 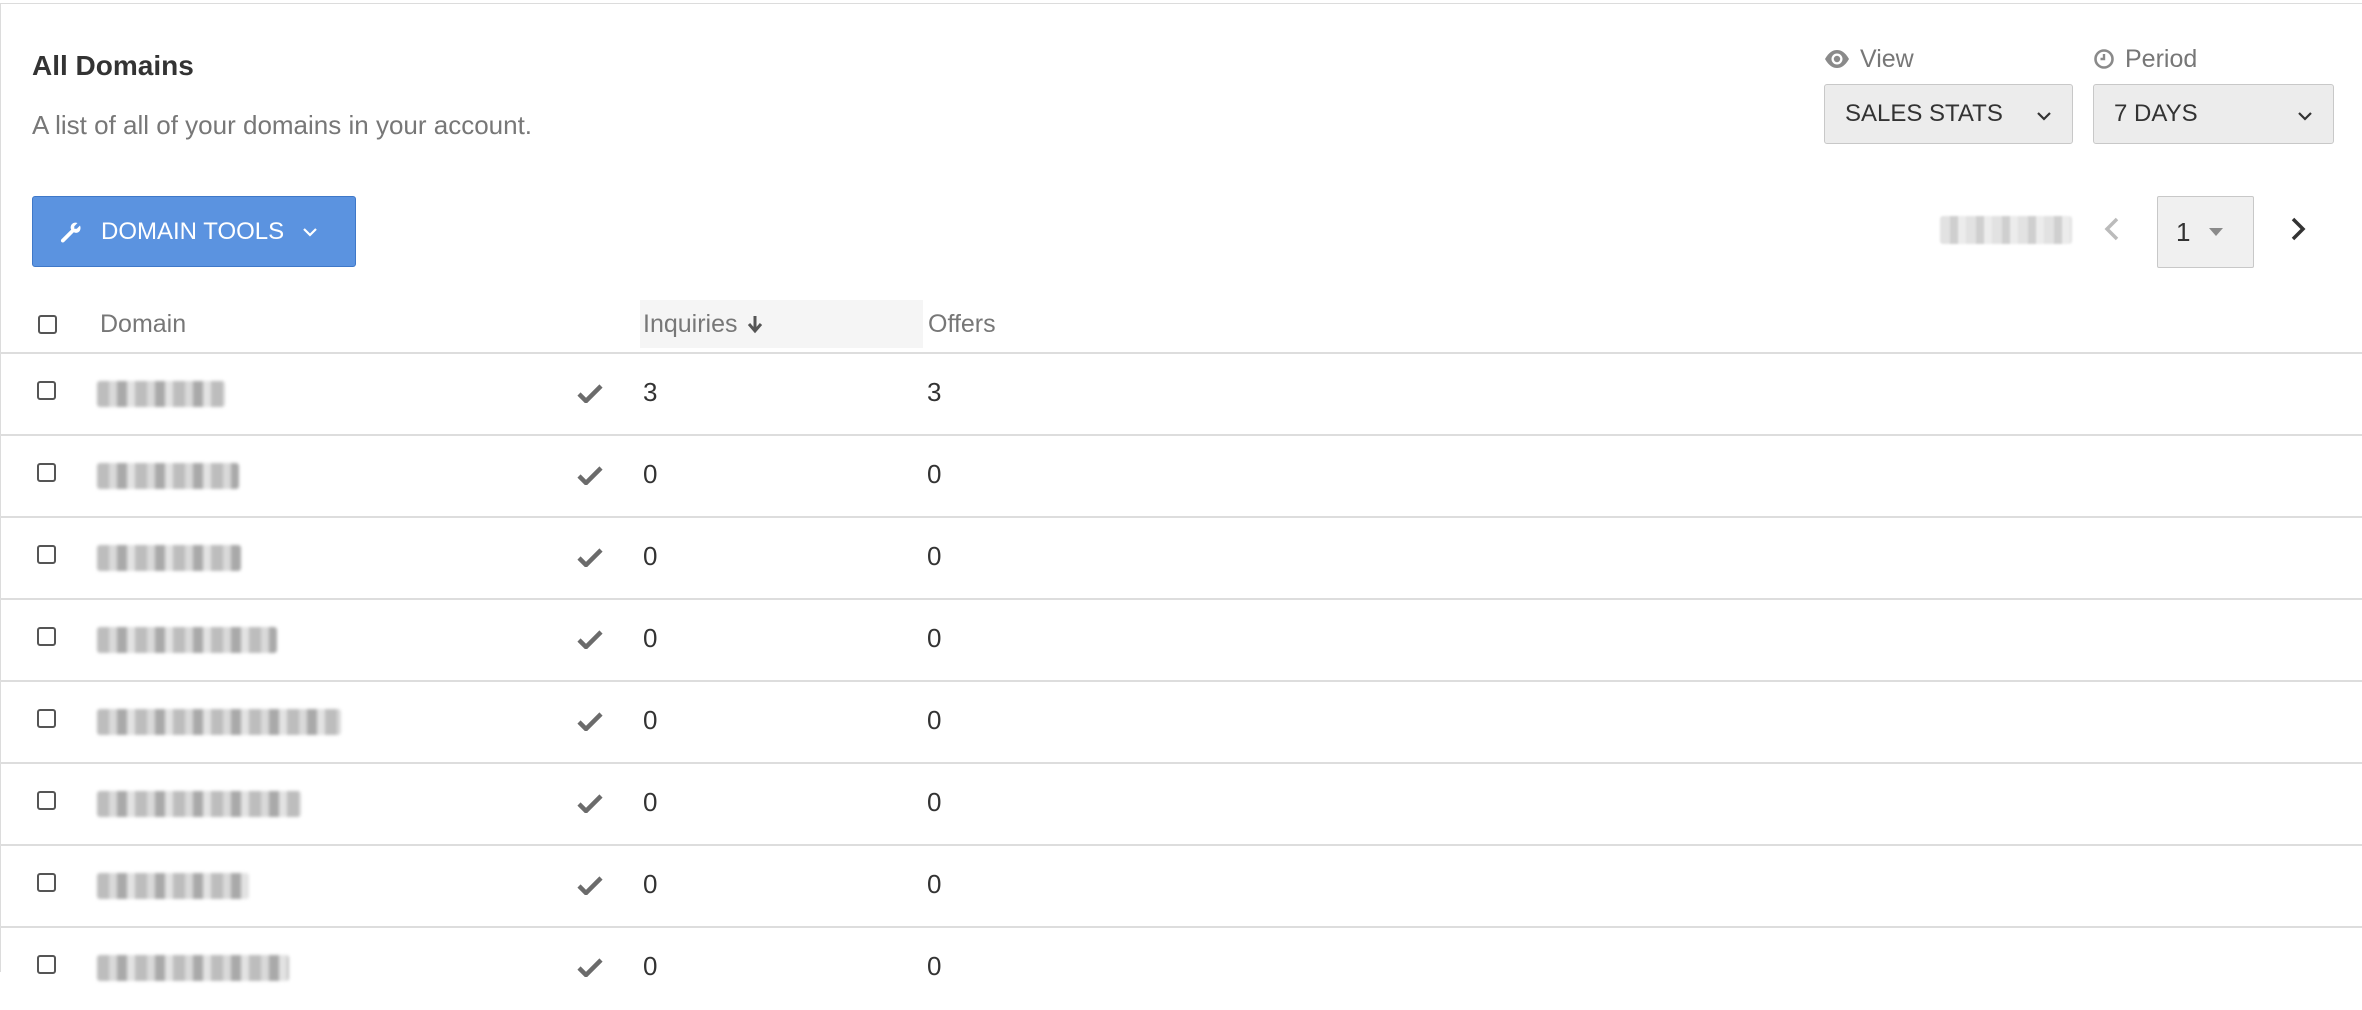 What do you see at coordinates (650, 392) in the screenshot?
I see `inquiries-count: 3` at bounding box center [650, 392].